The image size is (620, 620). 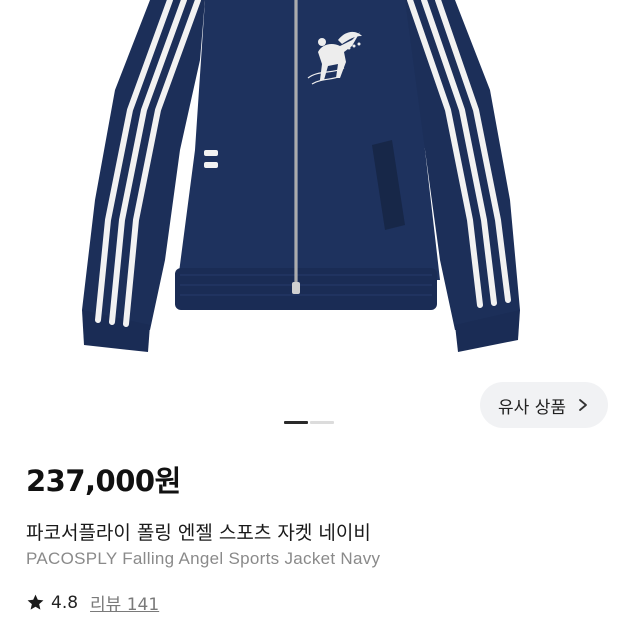 I want to click on similar-products-label: 유사 상품, so click(x=532, y=407).